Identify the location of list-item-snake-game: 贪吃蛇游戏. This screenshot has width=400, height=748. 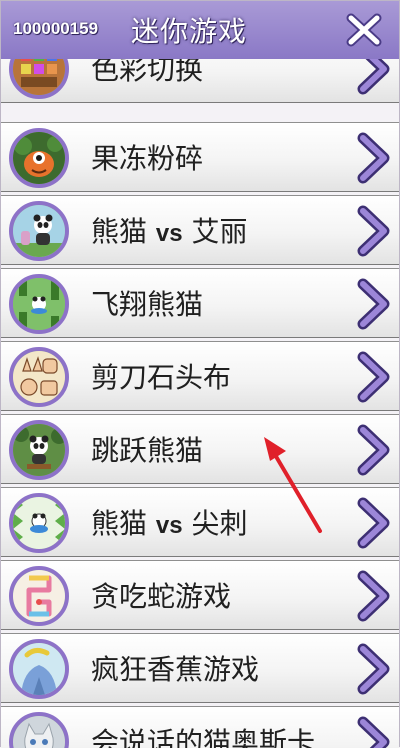
(200, 595).